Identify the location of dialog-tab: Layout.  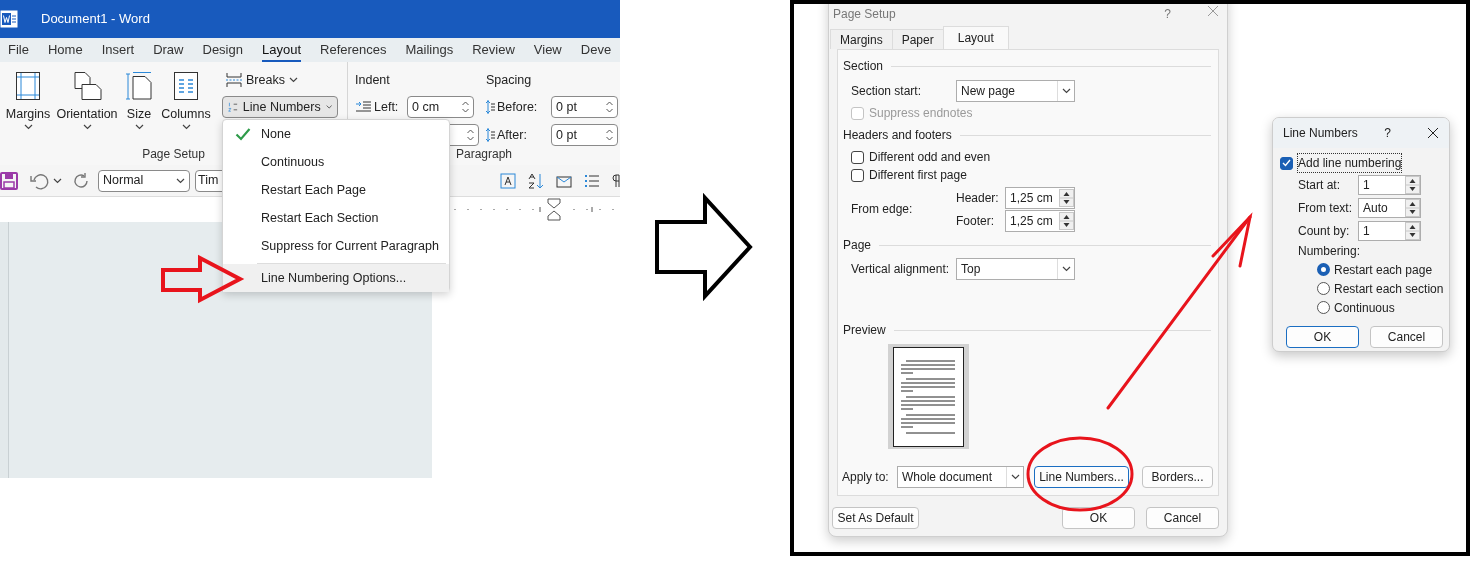
(975, 37).